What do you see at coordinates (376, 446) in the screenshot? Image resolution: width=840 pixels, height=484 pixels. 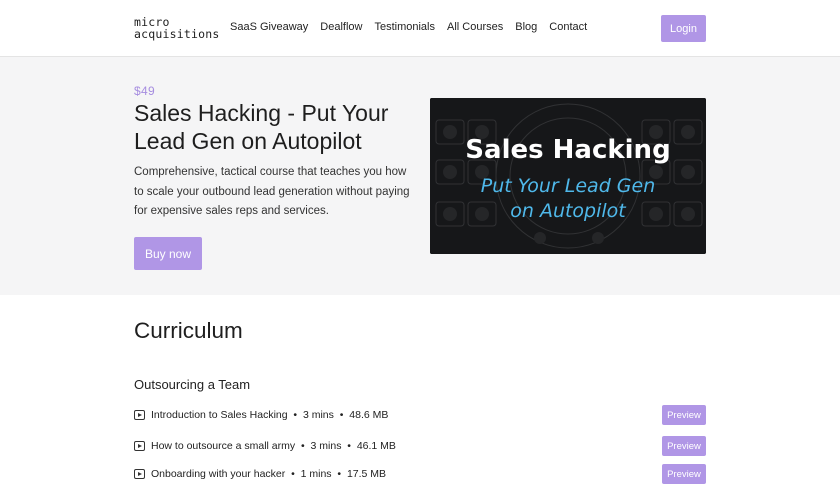 I see `lesson-size: 46.1 MB` at bounding box center [376, 446].